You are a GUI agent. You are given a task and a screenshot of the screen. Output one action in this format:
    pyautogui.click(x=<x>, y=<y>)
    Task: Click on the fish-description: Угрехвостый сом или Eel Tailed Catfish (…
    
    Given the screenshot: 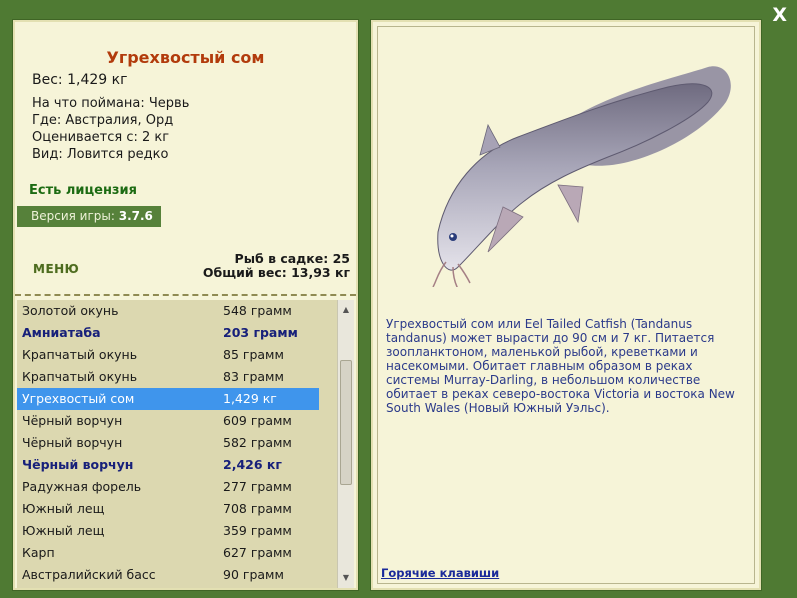 What is the action you would take?
    pyautogui.click(x=560, y=366)
    